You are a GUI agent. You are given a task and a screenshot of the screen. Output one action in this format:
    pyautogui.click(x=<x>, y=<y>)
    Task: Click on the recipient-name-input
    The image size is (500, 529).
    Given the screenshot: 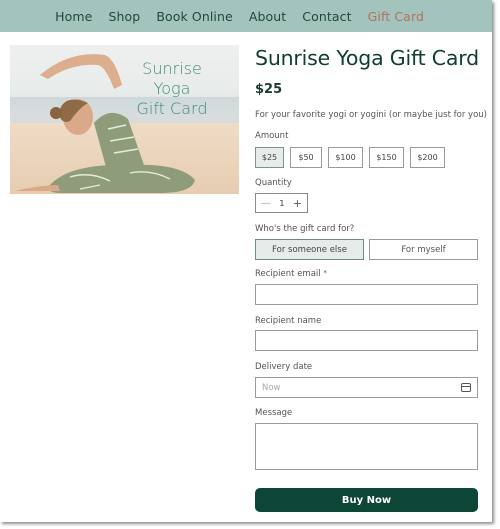 What is the action you would take?
    pyautogui.click(x=366, y=340)
    